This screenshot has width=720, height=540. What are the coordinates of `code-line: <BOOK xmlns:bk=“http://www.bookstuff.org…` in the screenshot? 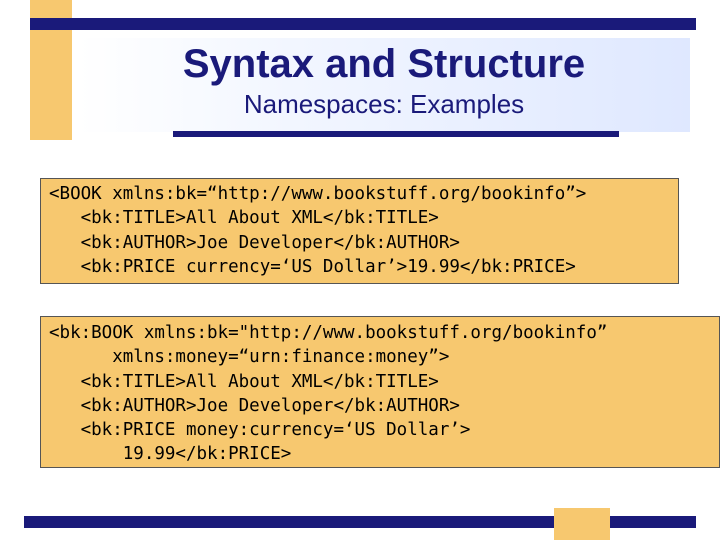 It's located at (318, 194).